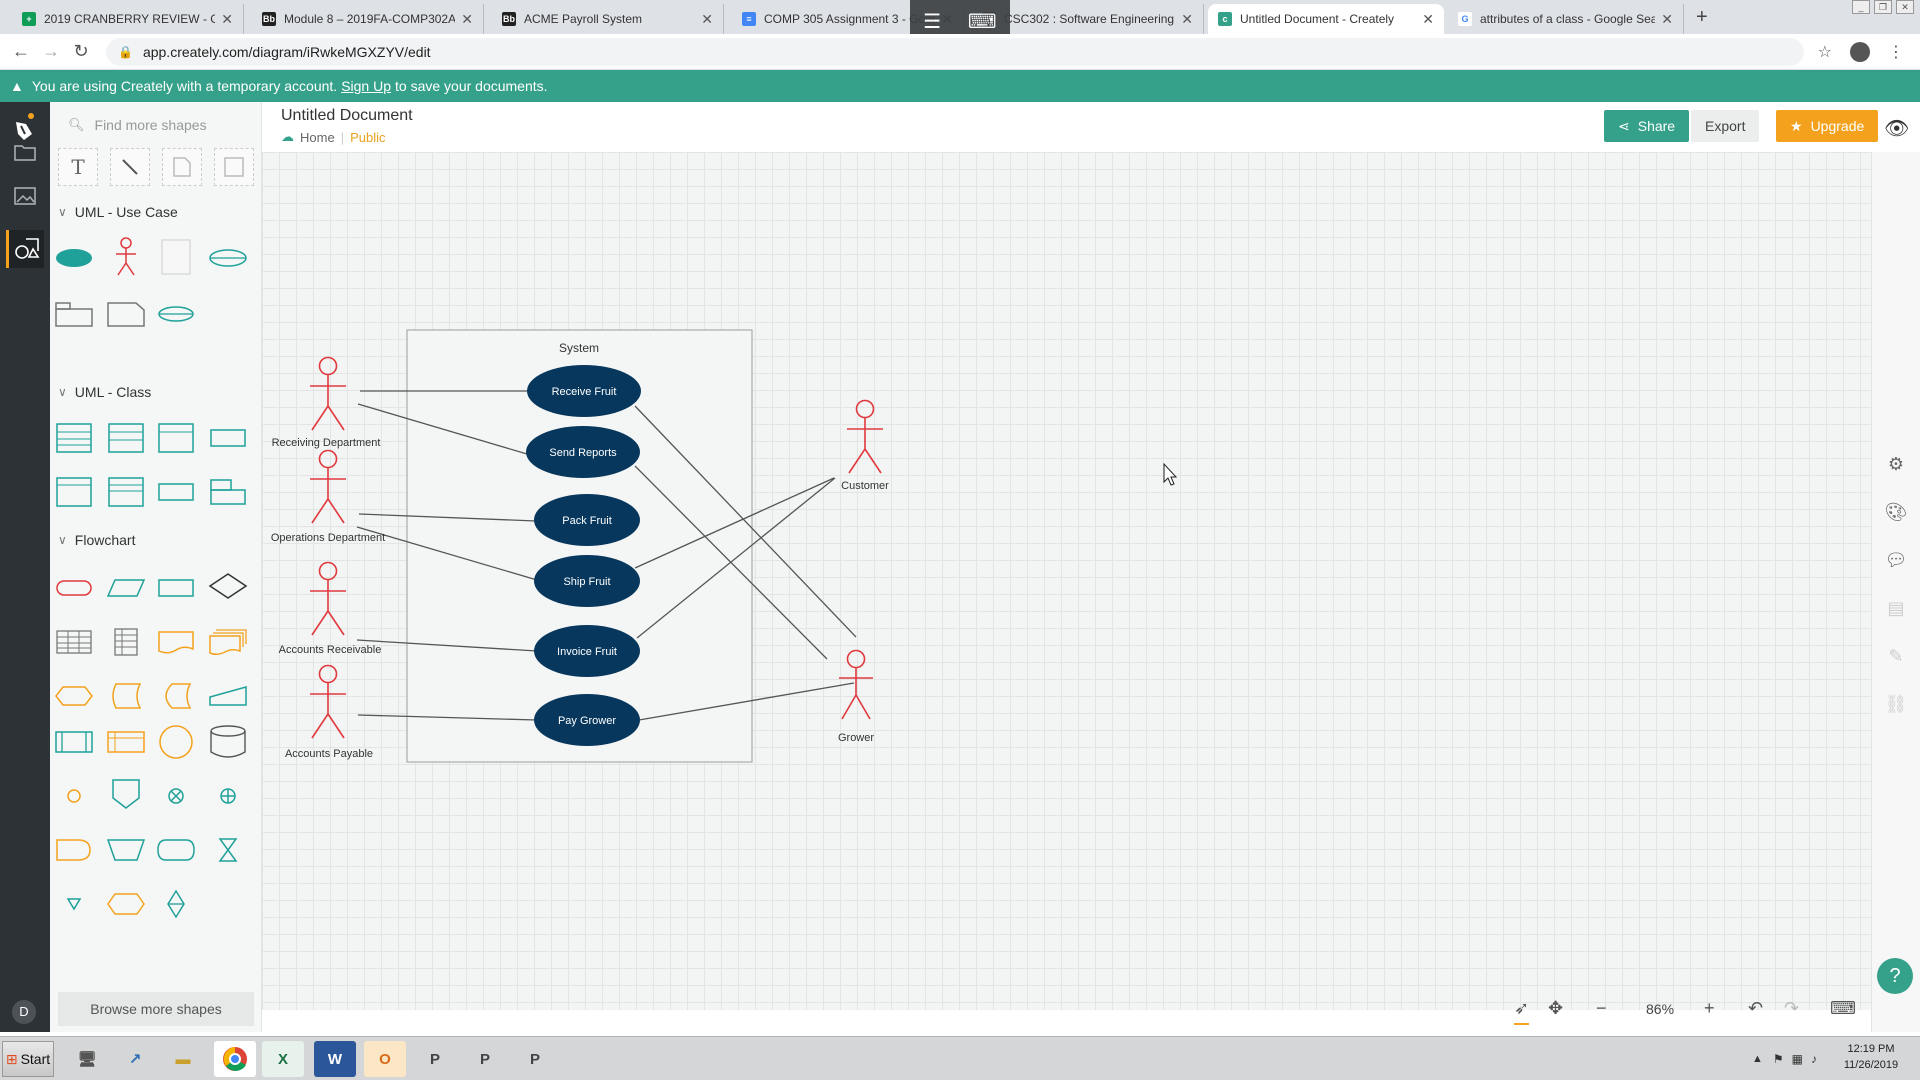 Image resolution: width=1920 pixels, height=1080 pixels. I want to click on start-button: ⊞ Start, so click(28, 1059).